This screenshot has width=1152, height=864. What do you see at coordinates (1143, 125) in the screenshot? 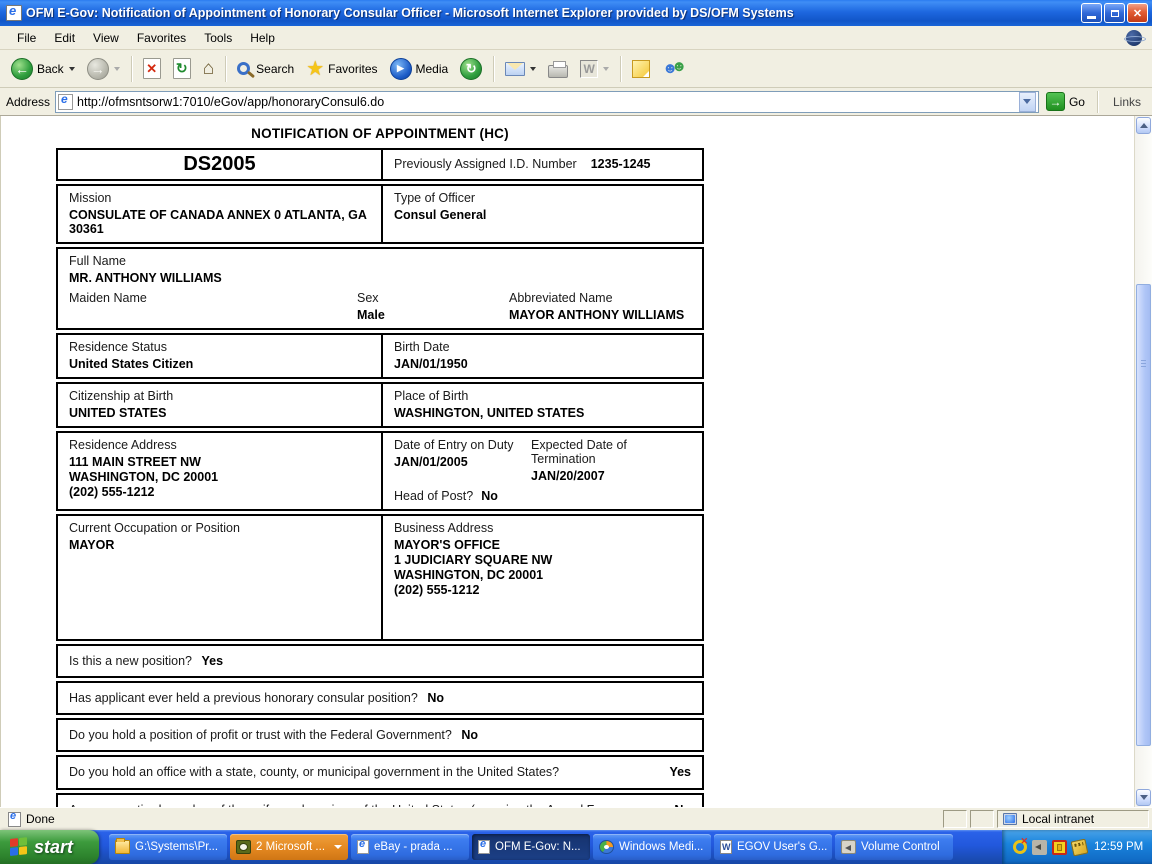
I see `scroll-up-button` at bounding box center [1143, 125].